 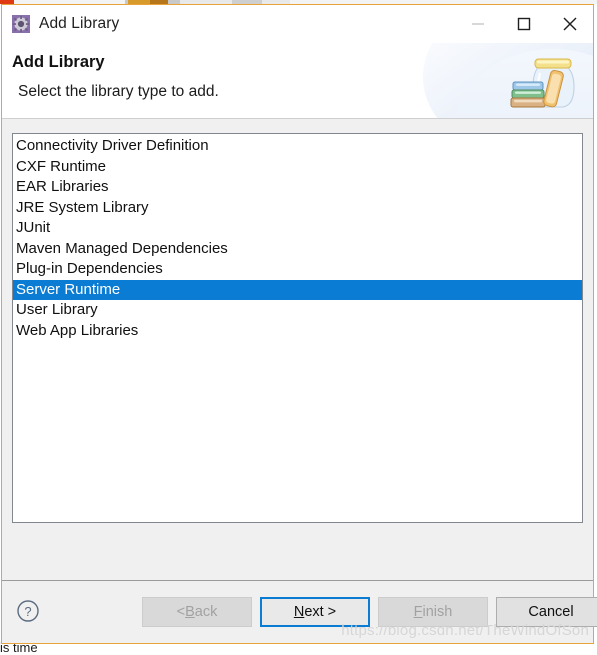 I want to click on page-title: Add Library, so click(x=58, y=62).